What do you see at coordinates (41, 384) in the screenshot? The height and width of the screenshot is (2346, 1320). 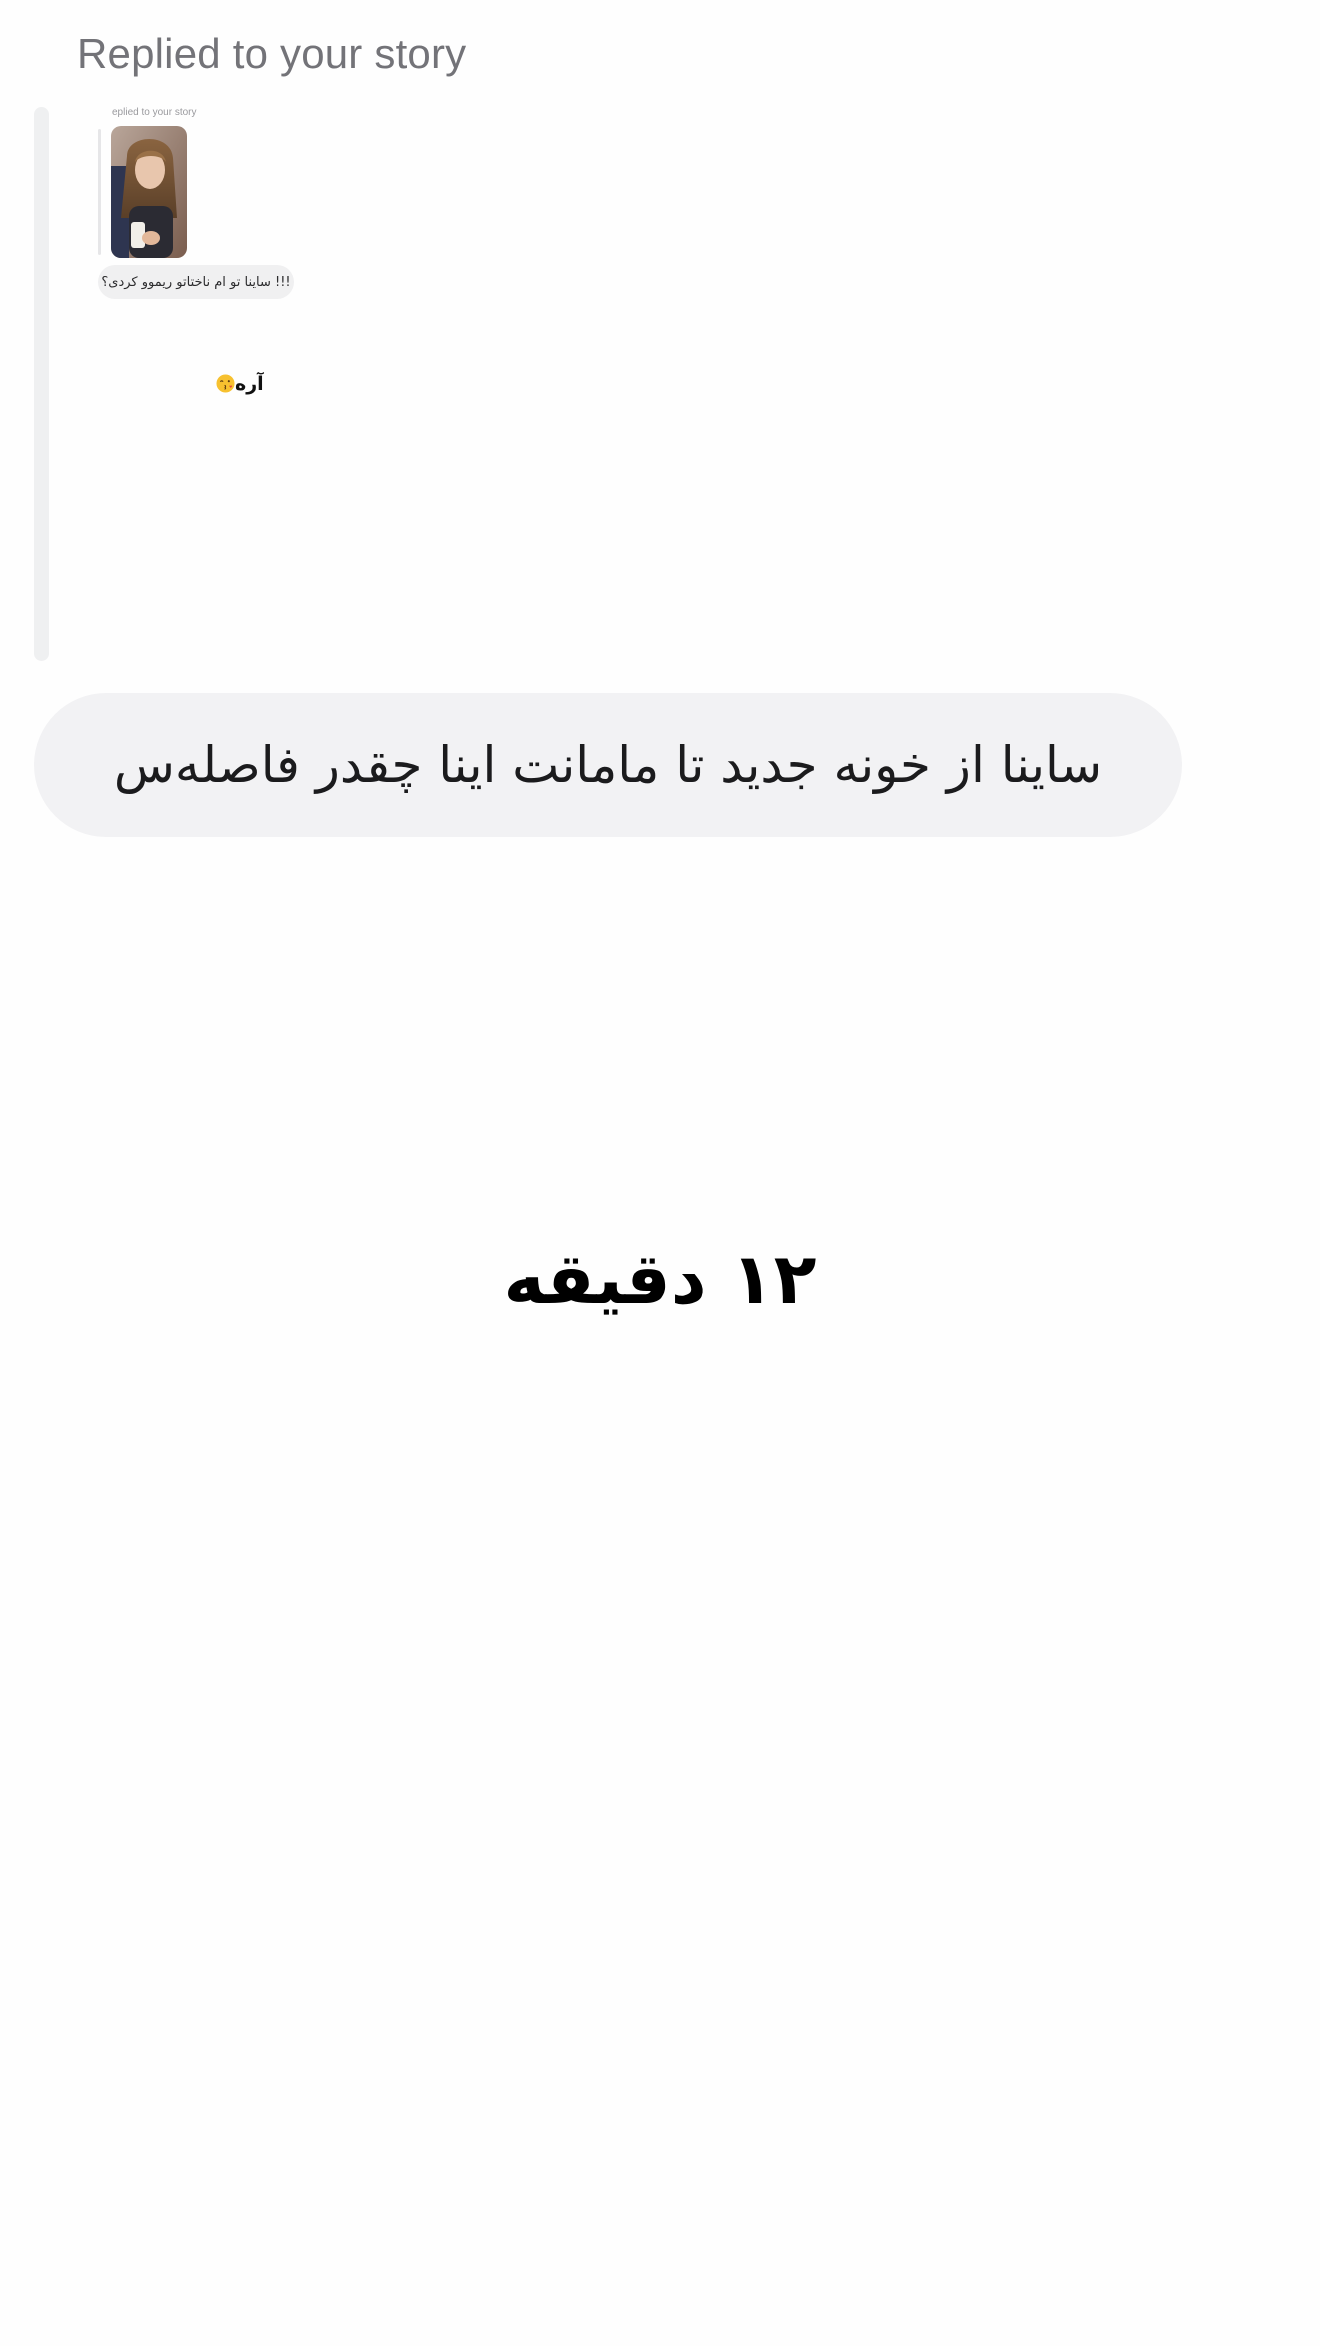 I see `quote-bar` at bounding box center [41, 384].